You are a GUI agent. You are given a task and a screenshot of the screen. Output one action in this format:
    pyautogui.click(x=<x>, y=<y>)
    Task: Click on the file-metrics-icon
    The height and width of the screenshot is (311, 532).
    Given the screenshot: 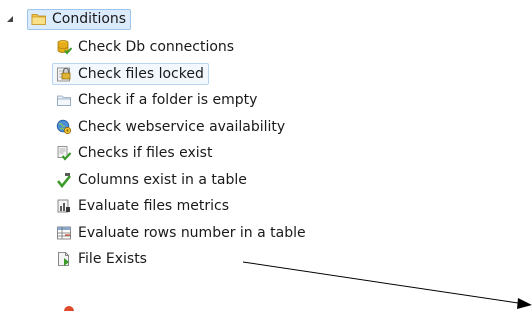 What is the action you would take?
    pyautogui.click(x=64, y=206)
    